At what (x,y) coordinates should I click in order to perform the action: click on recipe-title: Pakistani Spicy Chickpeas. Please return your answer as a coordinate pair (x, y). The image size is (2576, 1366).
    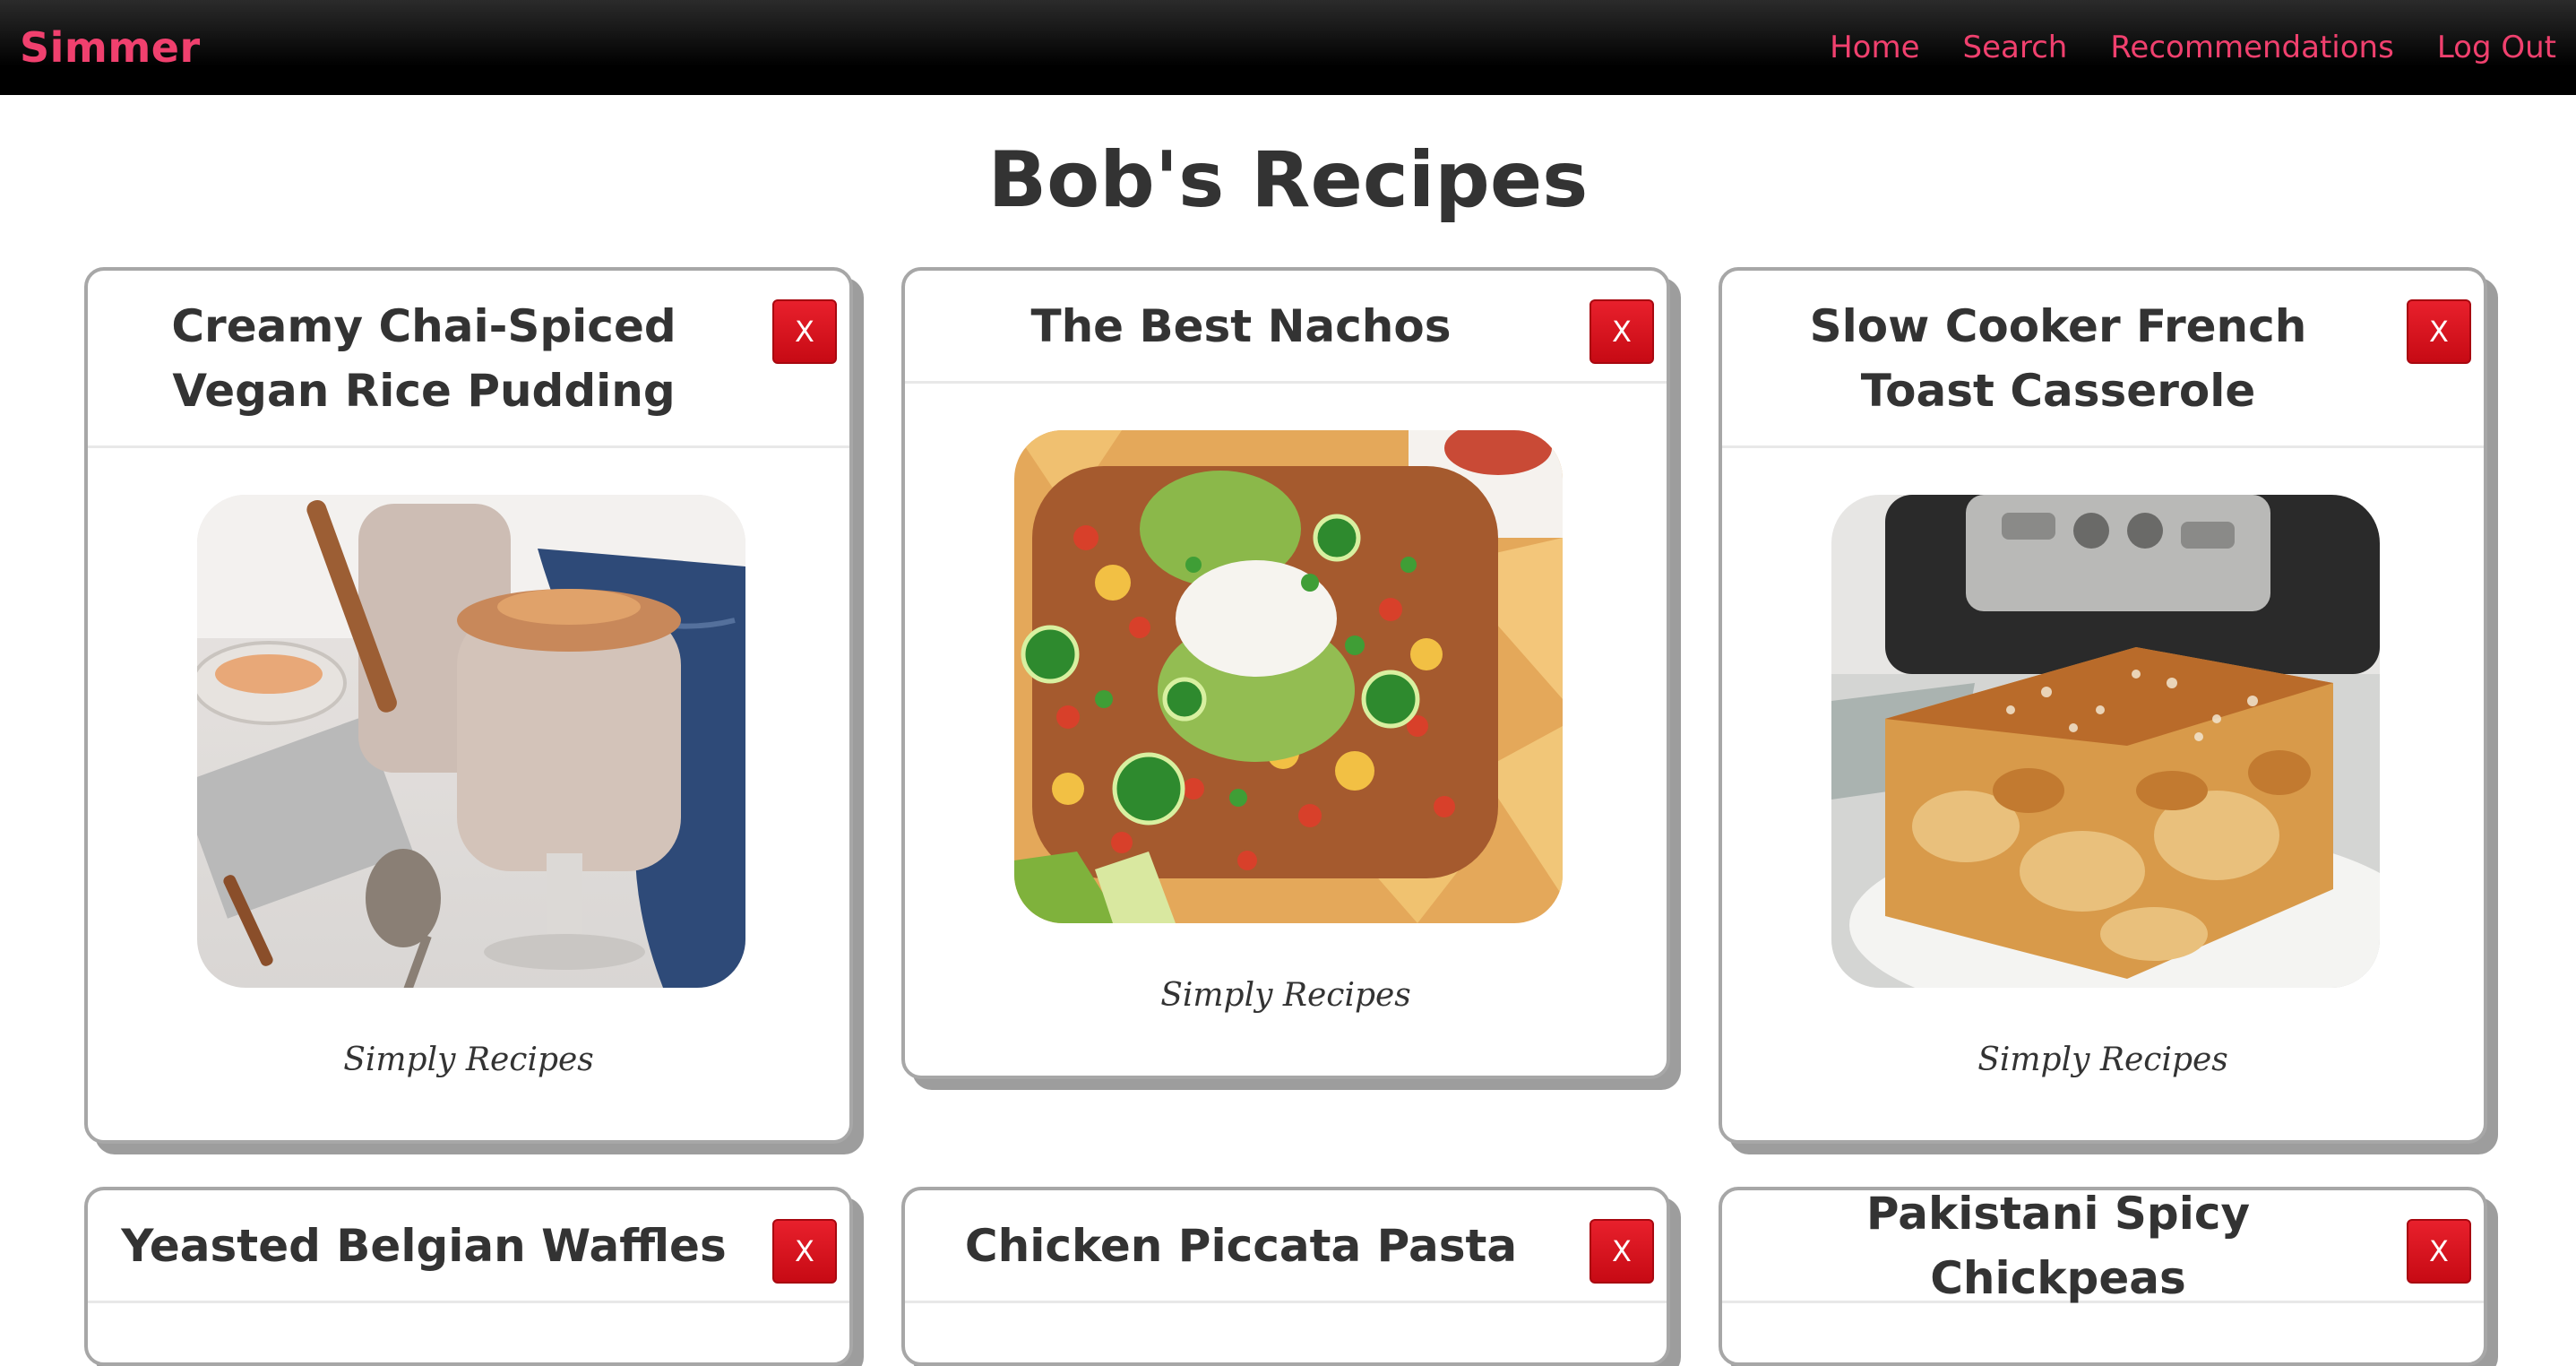
    Looking at the image, I should click on (2058, 1250).